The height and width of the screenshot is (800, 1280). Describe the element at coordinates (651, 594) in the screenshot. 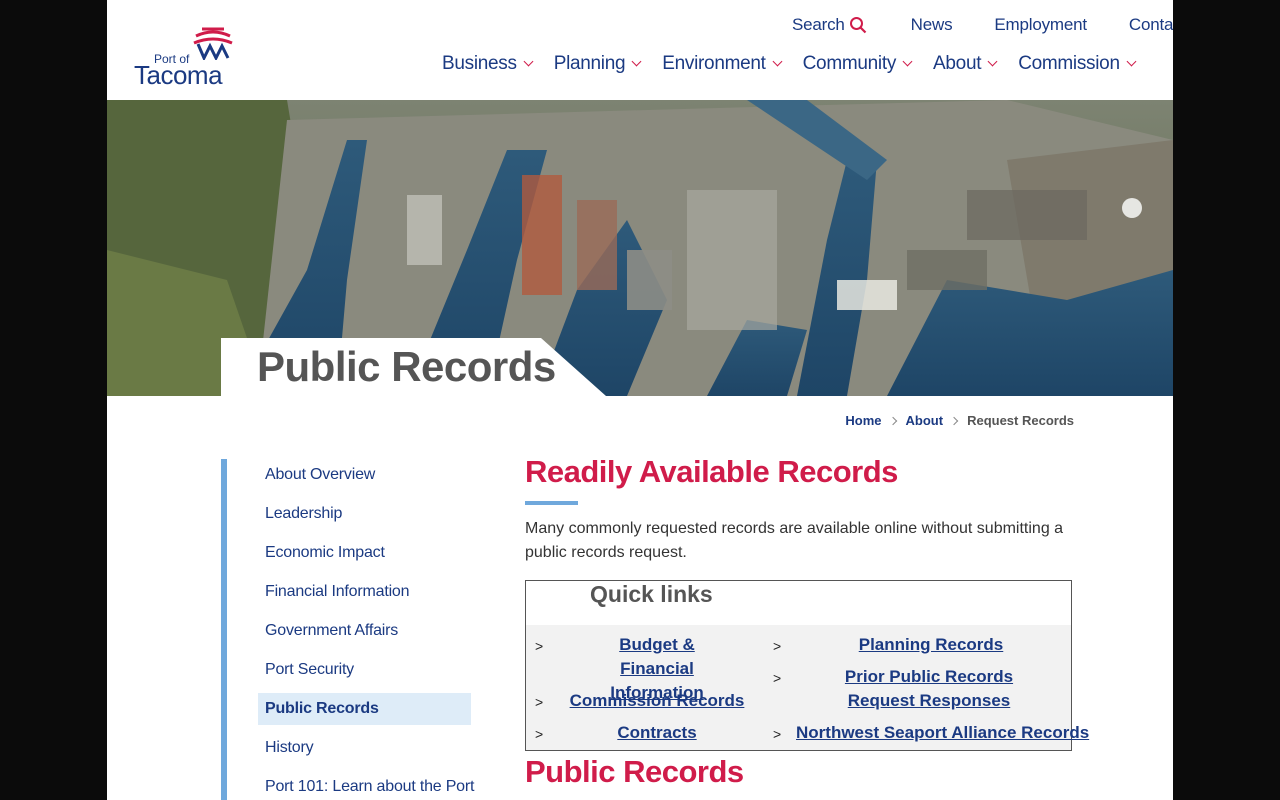

I see `quick-links-title: Quick links` at that location.